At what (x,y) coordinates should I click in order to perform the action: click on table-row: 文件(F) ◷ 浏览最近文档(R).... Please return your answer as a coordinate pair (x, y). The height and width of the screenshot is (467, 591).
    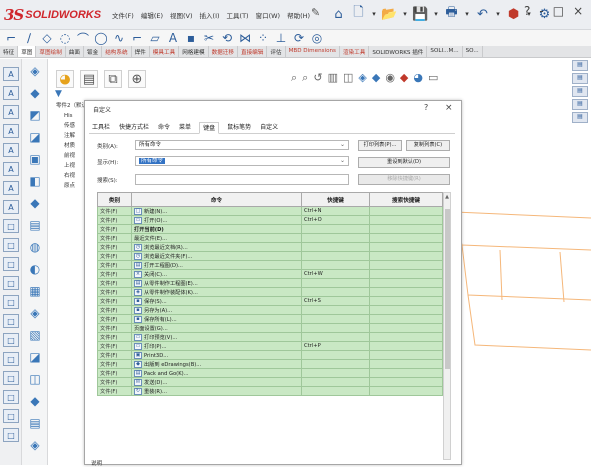
    Looking at the image, I should click on (270, 247).